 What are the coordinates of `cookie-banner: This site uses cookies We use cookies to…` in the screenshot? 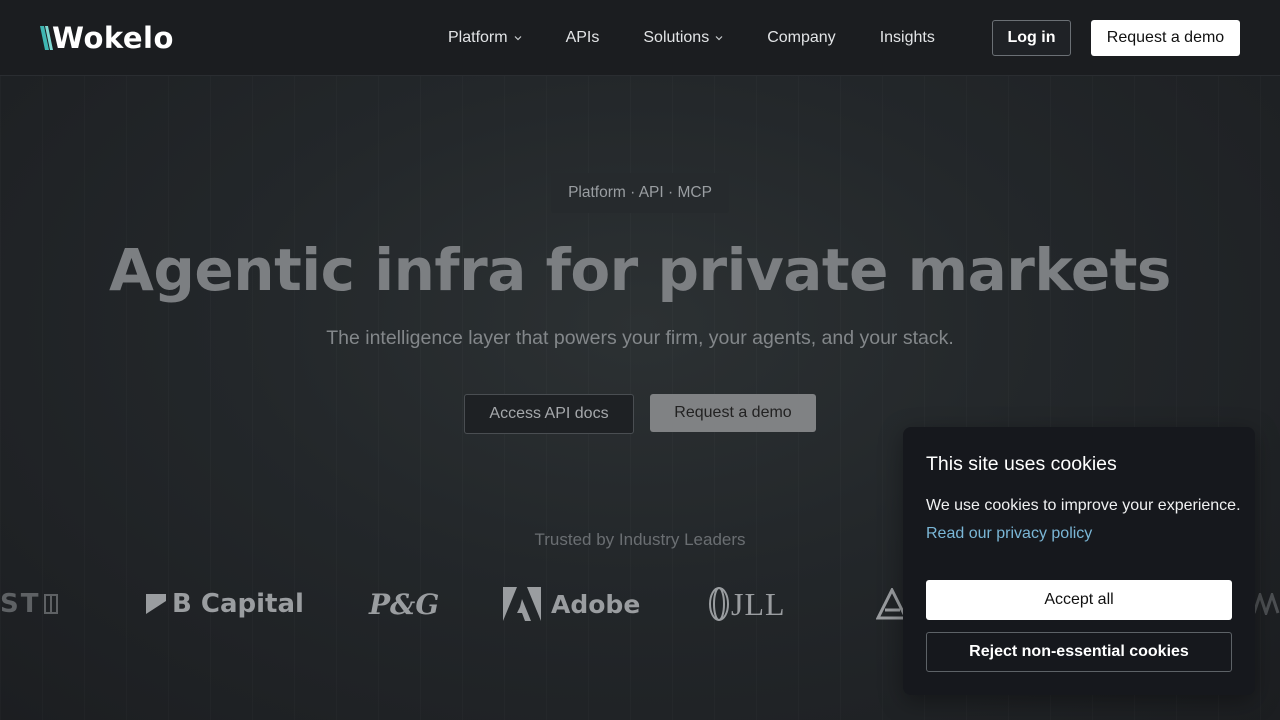 It's located at (1079, 561).